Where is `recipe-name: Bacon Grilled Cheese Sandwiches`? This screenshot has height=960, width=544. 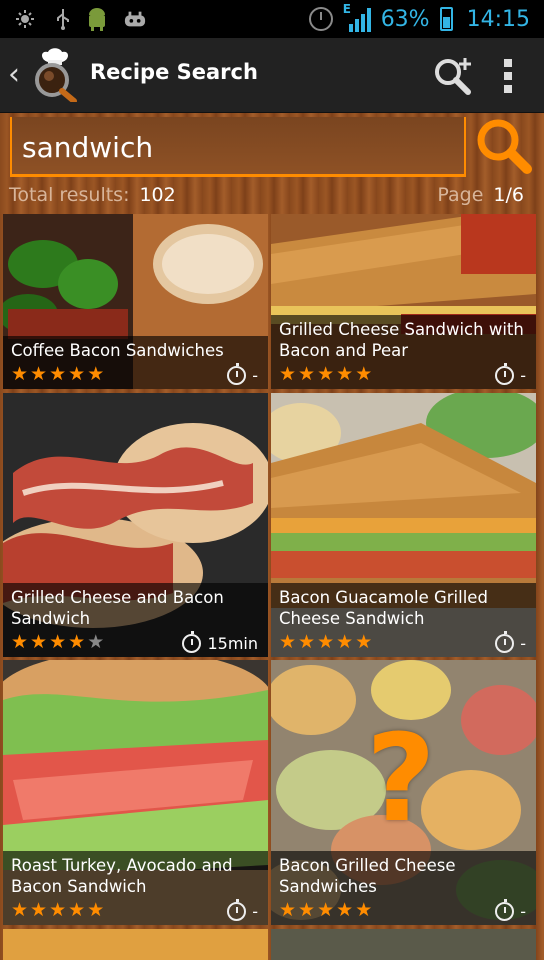
recipe-name: Bacon Grilled Cheese Sandwiches is located at coordinates (367, 876).